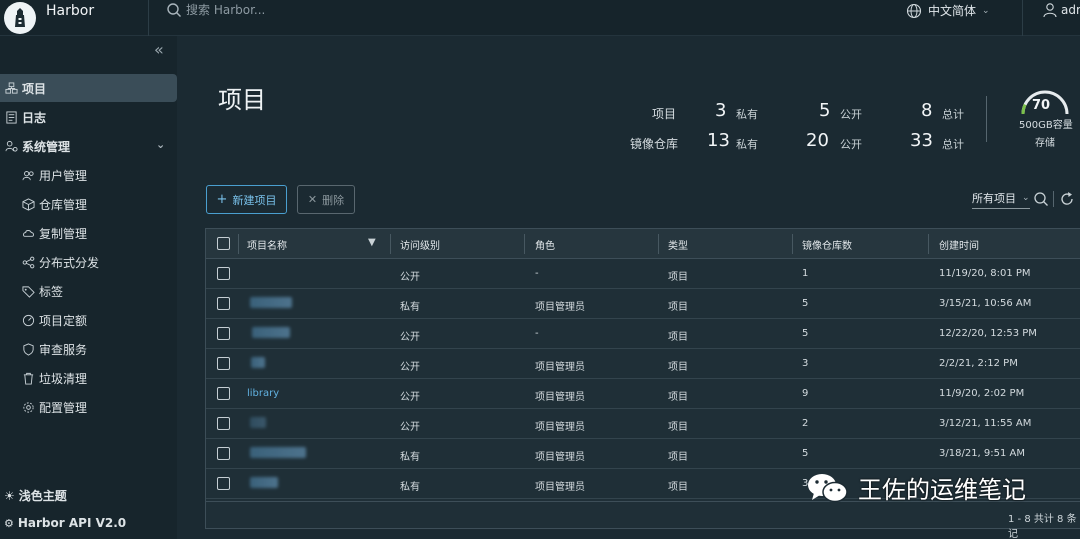  I want to click on column-header-repo-count: 镜像仓库数, so click(827, 244).